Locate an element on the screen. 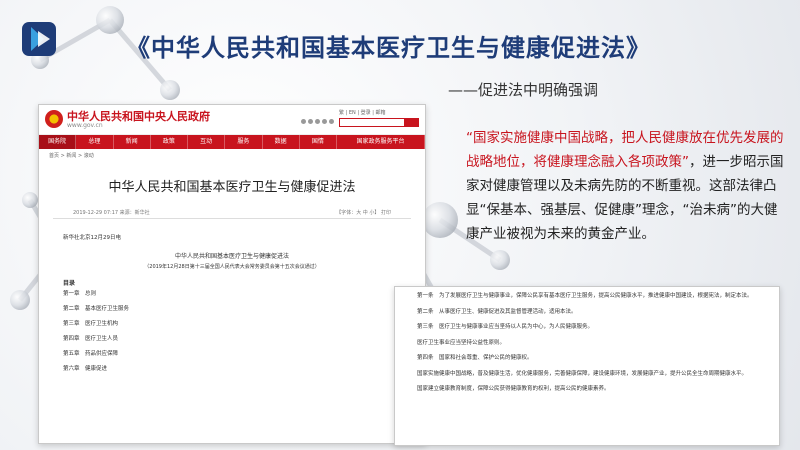 The image size is (800, 450). gov-nav-item: 数据 is located at coordinates (281, 142).